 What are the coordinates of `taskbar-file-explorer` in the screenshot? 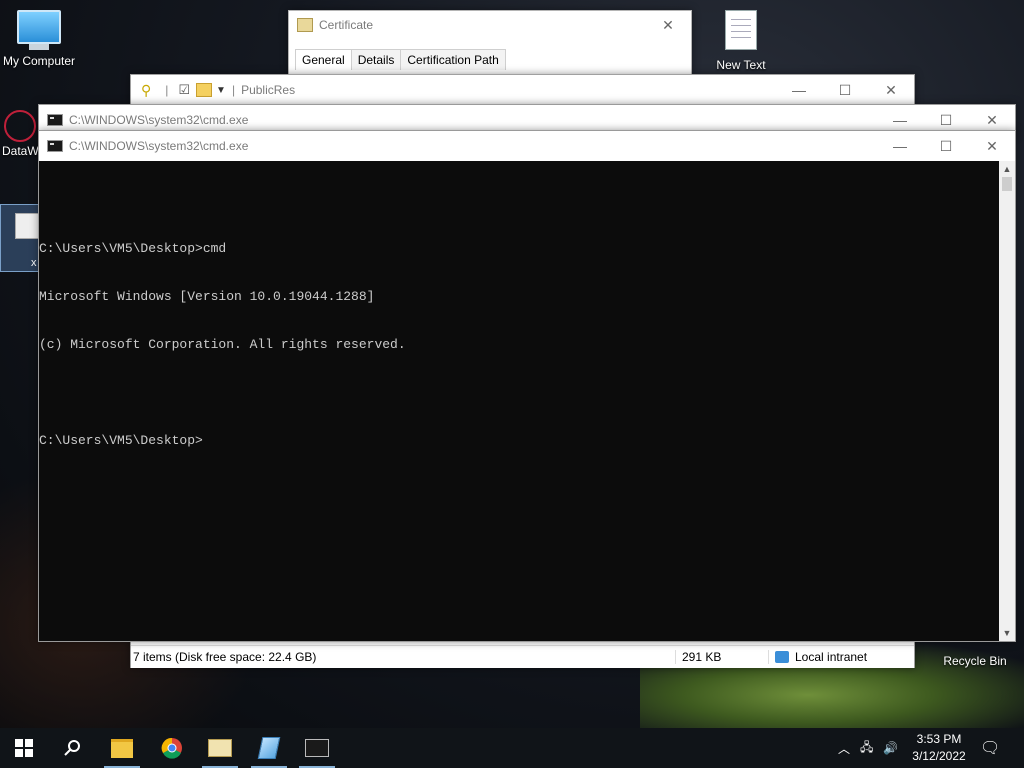 It's located at (122, 748).